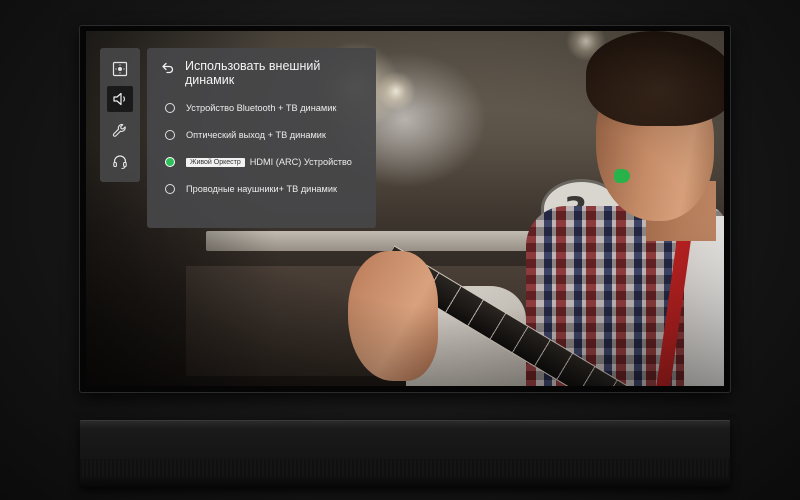 This screenshot has width=800, height=500. I want to click on soundbar, so click(405, 453).